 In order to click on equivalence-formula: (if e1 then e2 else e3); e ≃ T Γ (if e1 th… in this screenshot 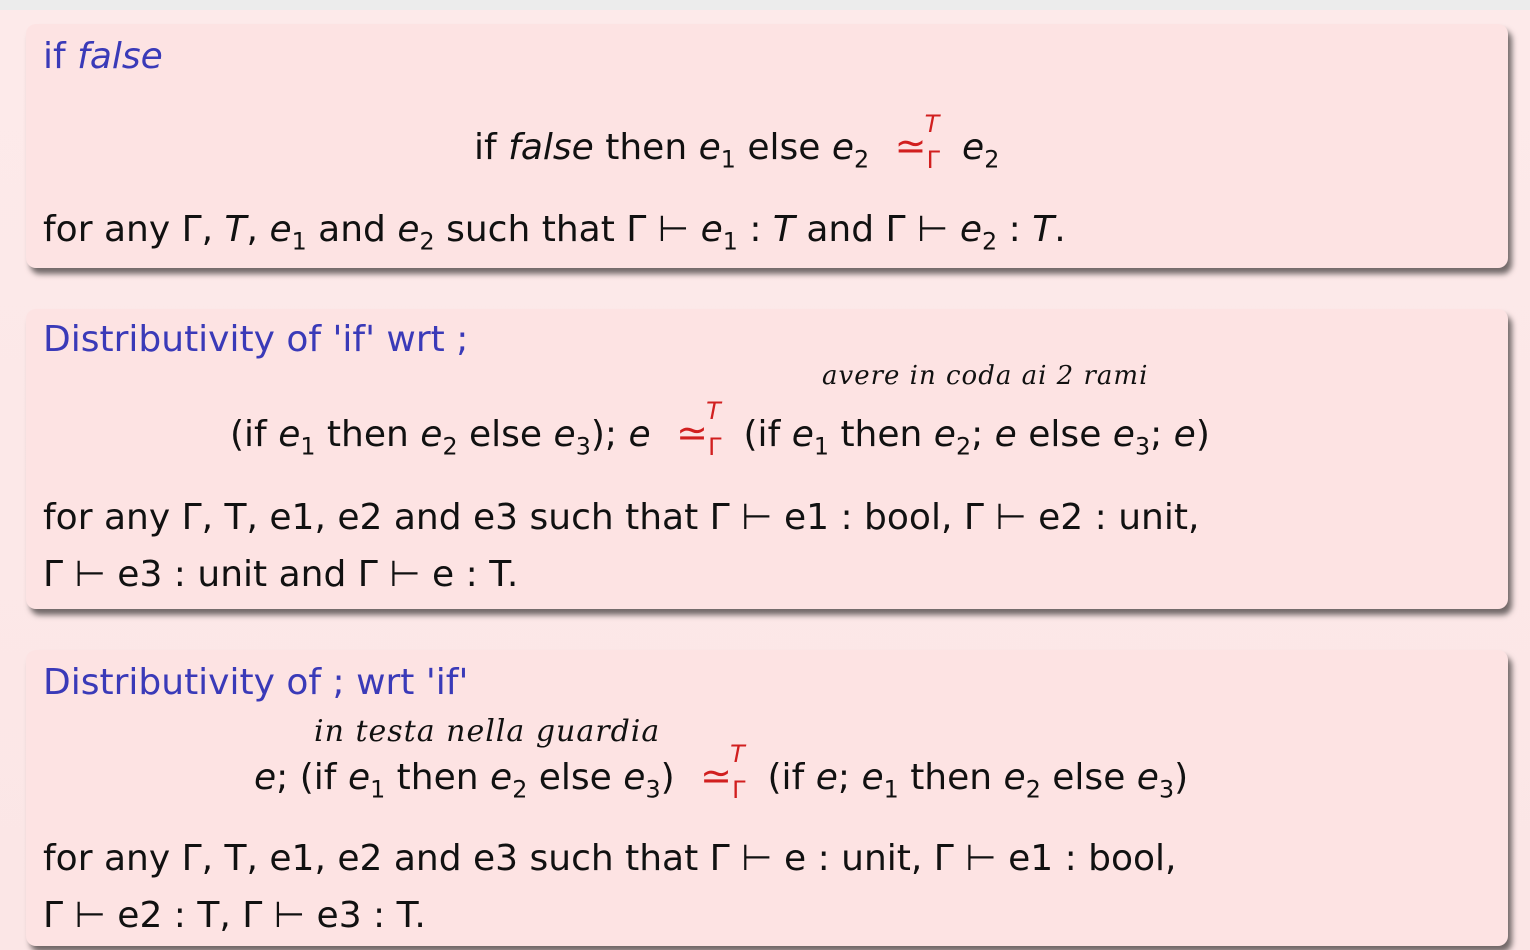, I will do `click(720, 429)`.